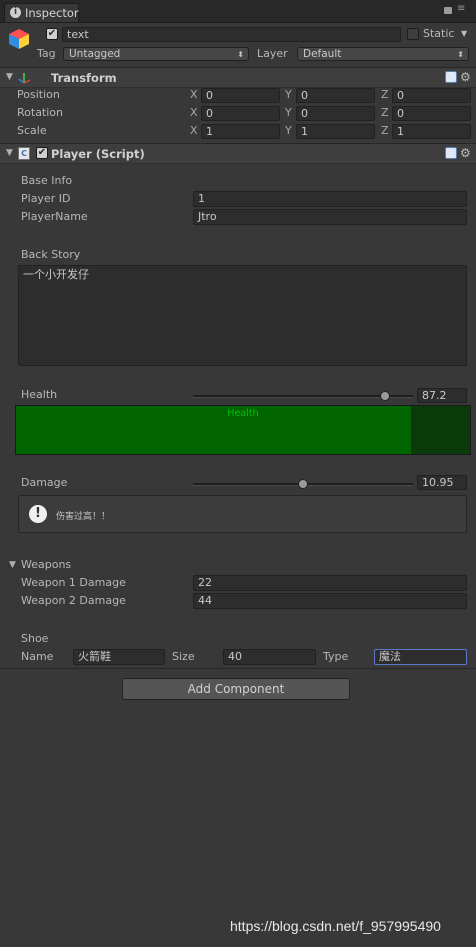  I want to click on lock-icon, so click(448, 10).